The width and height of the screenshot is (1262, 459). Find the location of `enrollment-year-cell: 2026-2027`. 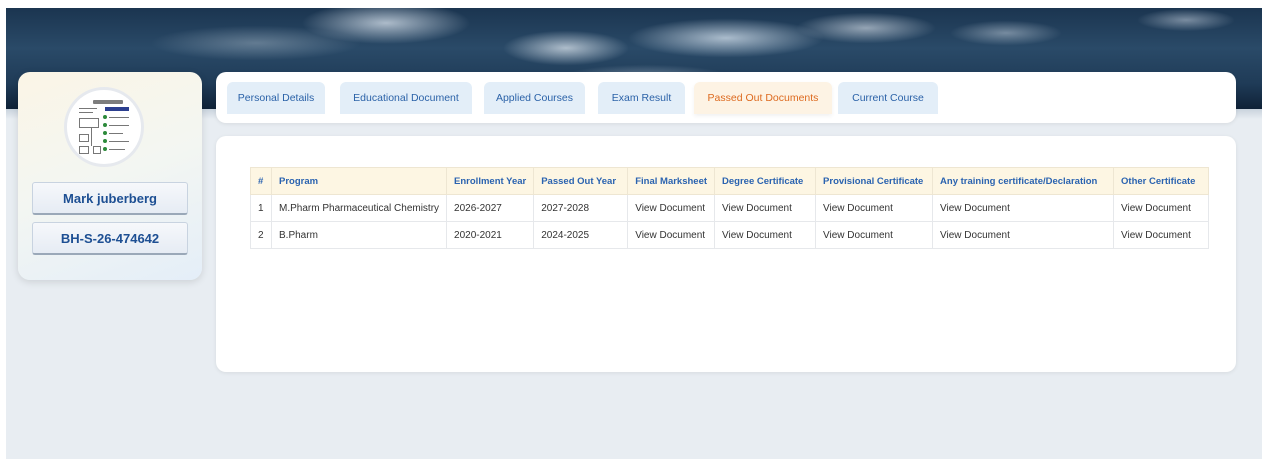

enrollment-year-cell: 2026-2027 is located at coordinates (490, 208).